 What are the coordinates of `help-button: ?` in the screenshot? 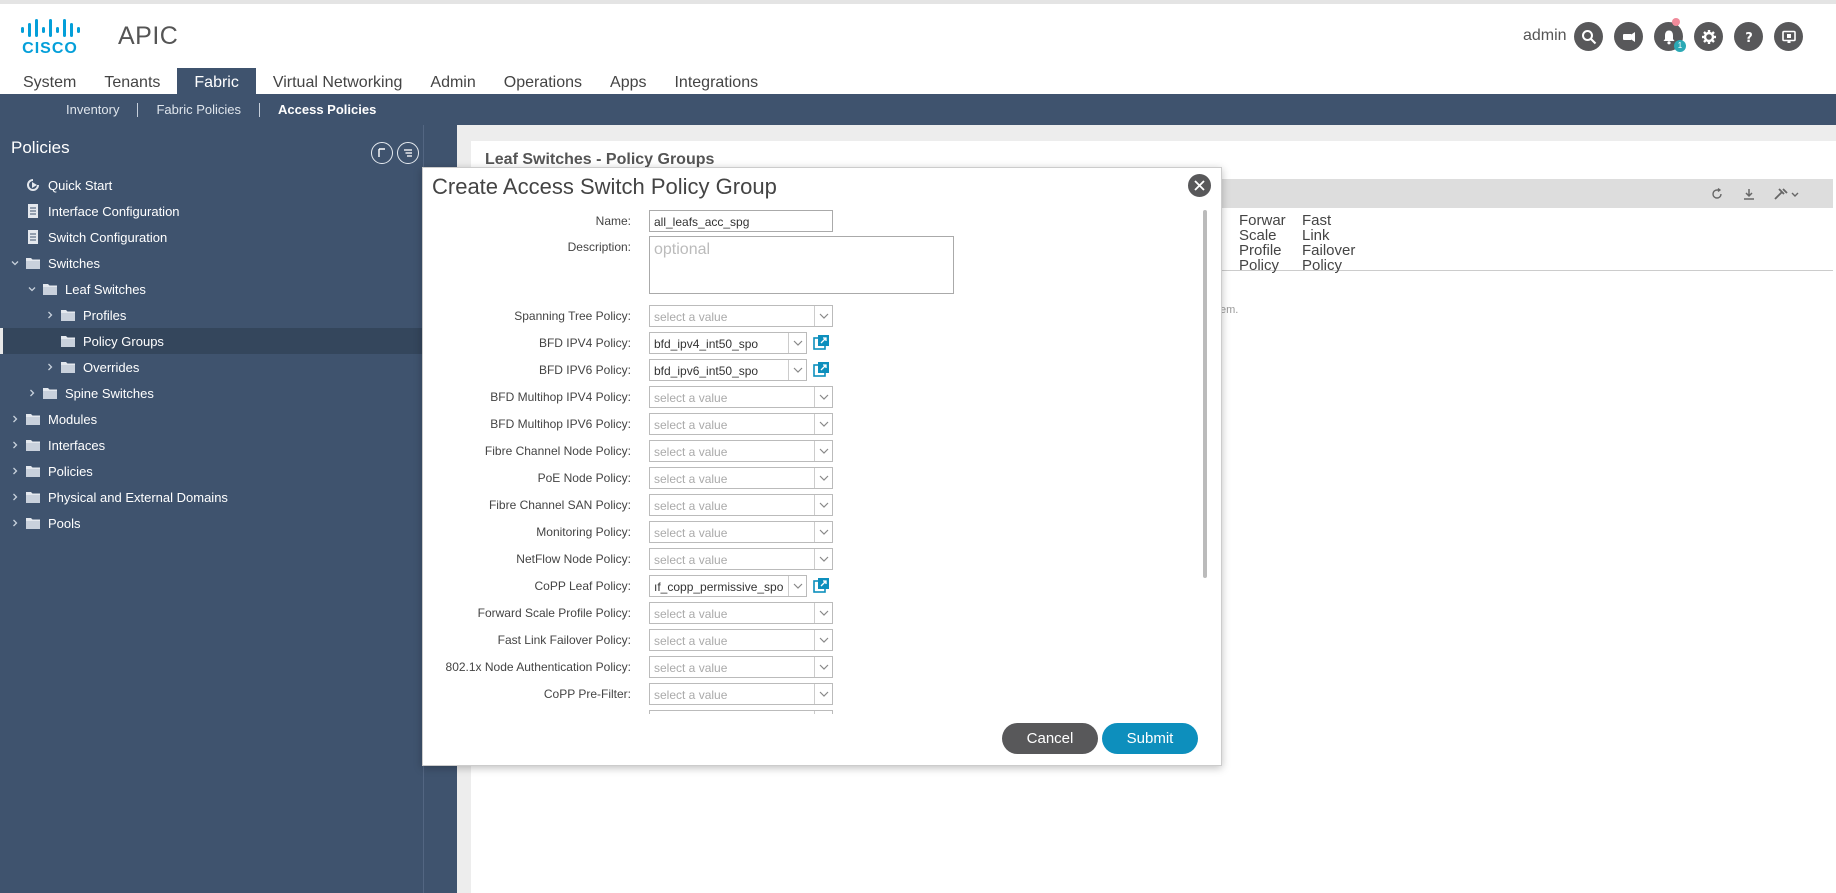 It's located at (1748, 36).